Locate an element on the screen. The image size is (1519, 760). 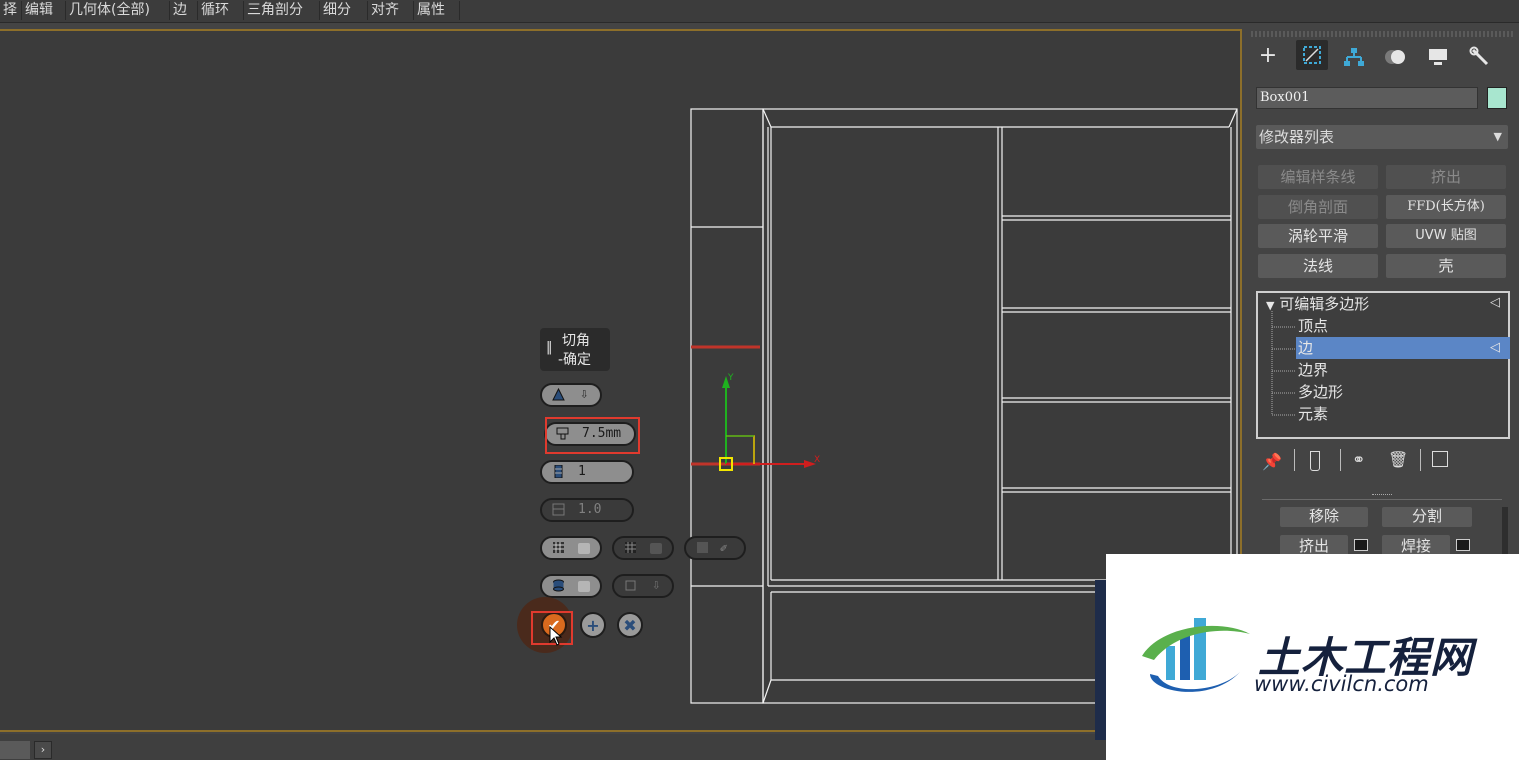
next-arrow-icon: › is located at coordinates (43, 750).